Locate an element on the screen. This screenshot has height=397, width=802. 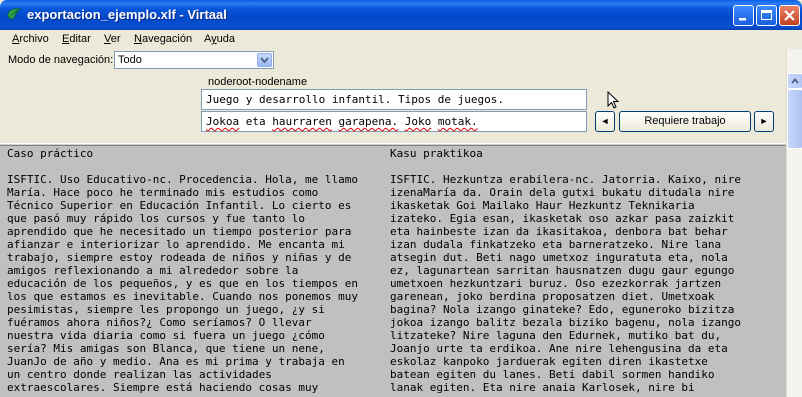
menu-ver: Ver is located at coordinates (112, 39).